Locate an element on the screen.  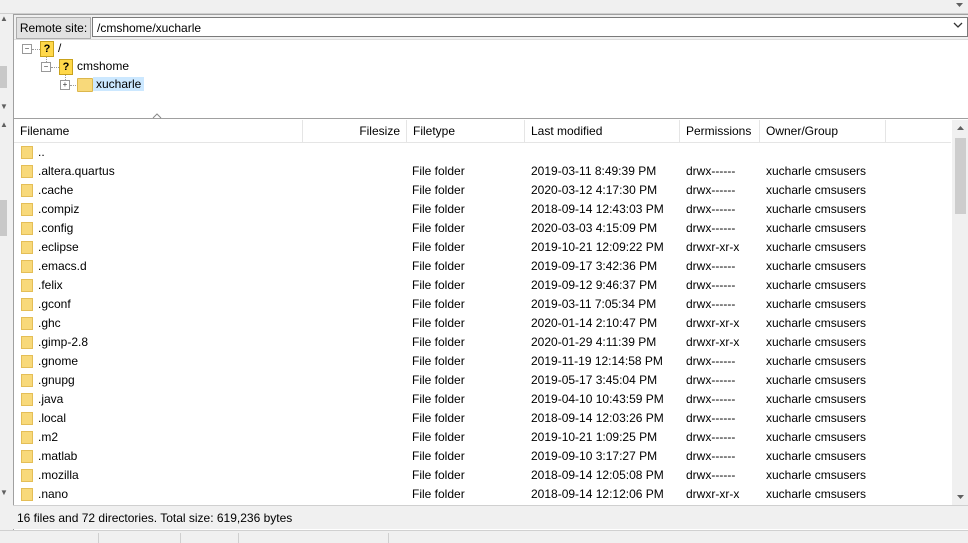
chevron-down-icon is located at coordinates (958, 25).